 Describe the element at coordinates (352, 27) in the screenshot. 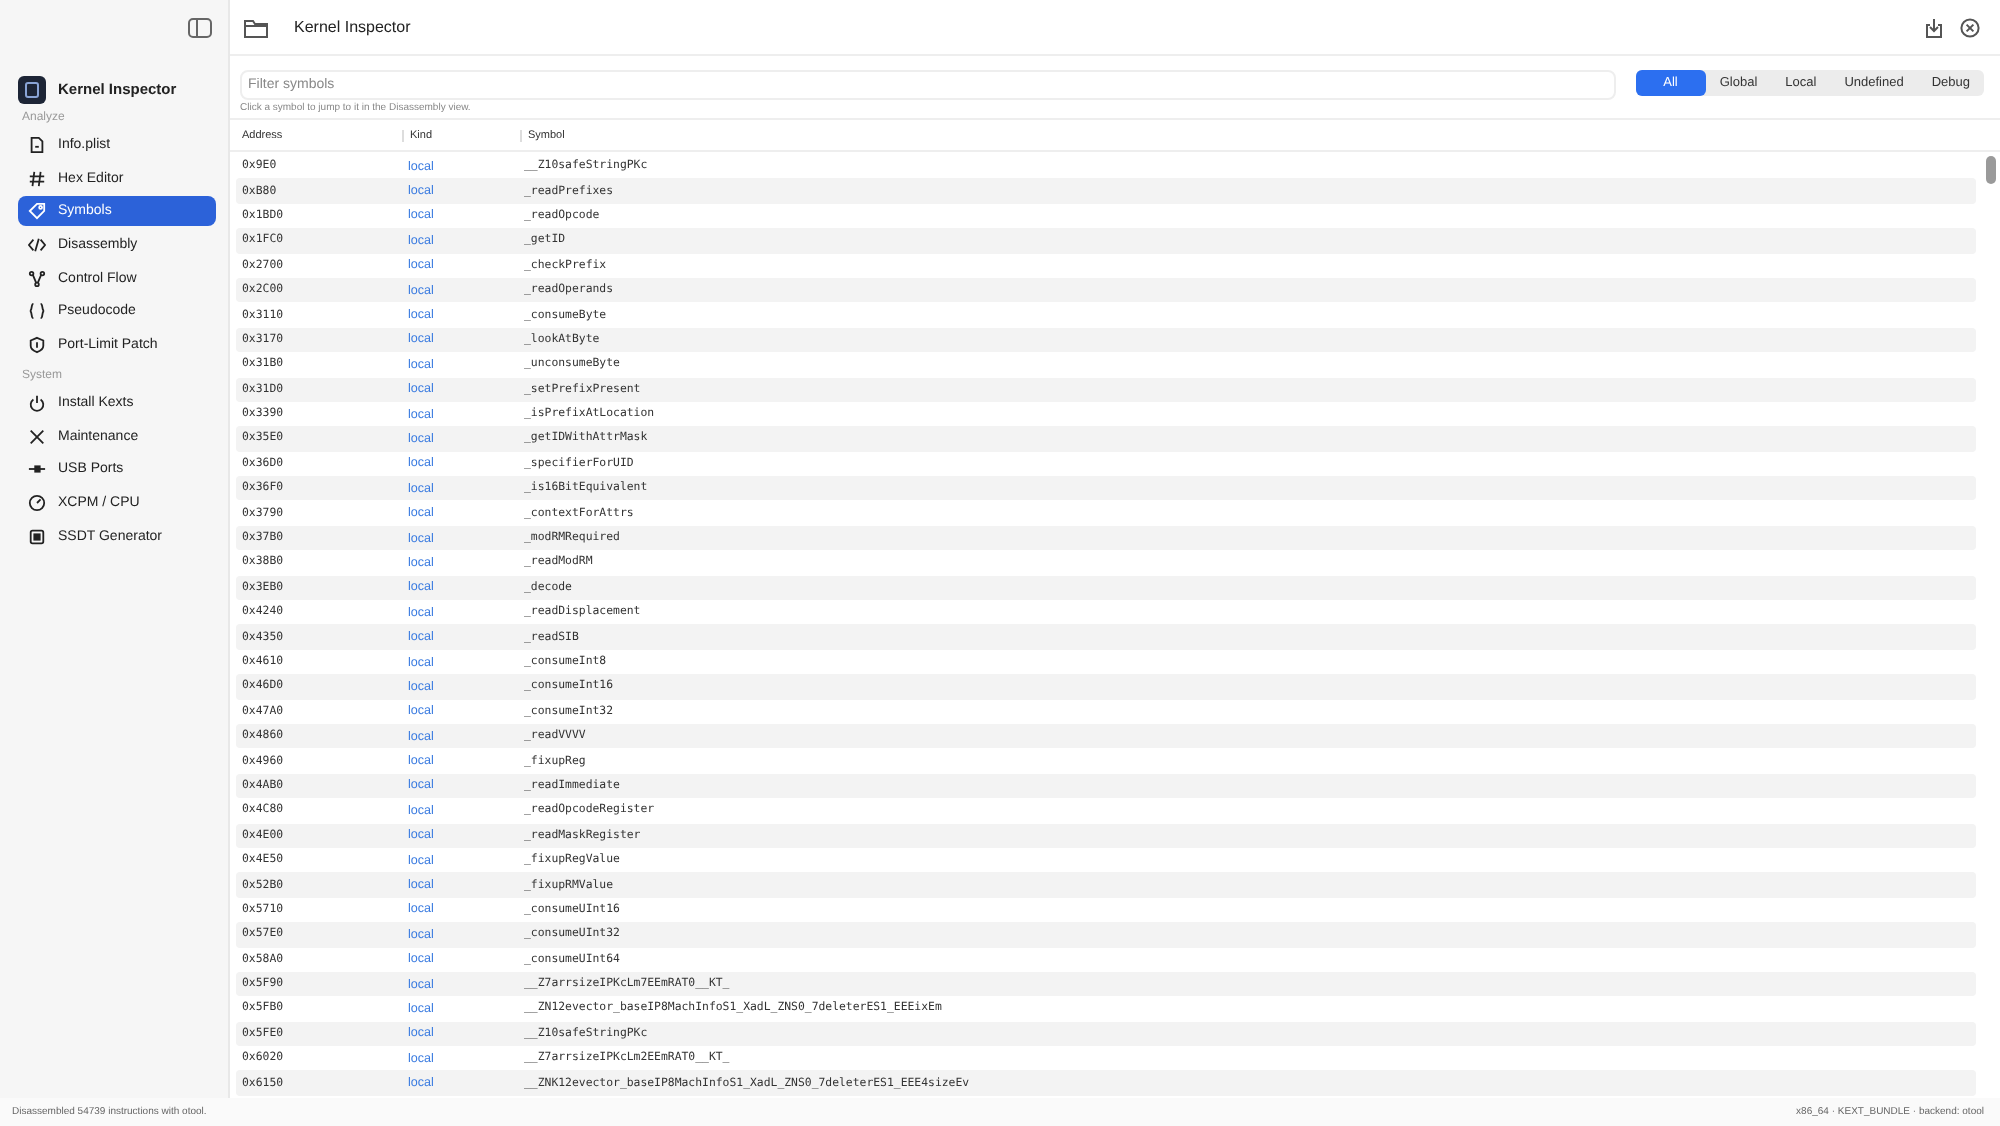

I see `window-title: Kernel Inspector` at that location.